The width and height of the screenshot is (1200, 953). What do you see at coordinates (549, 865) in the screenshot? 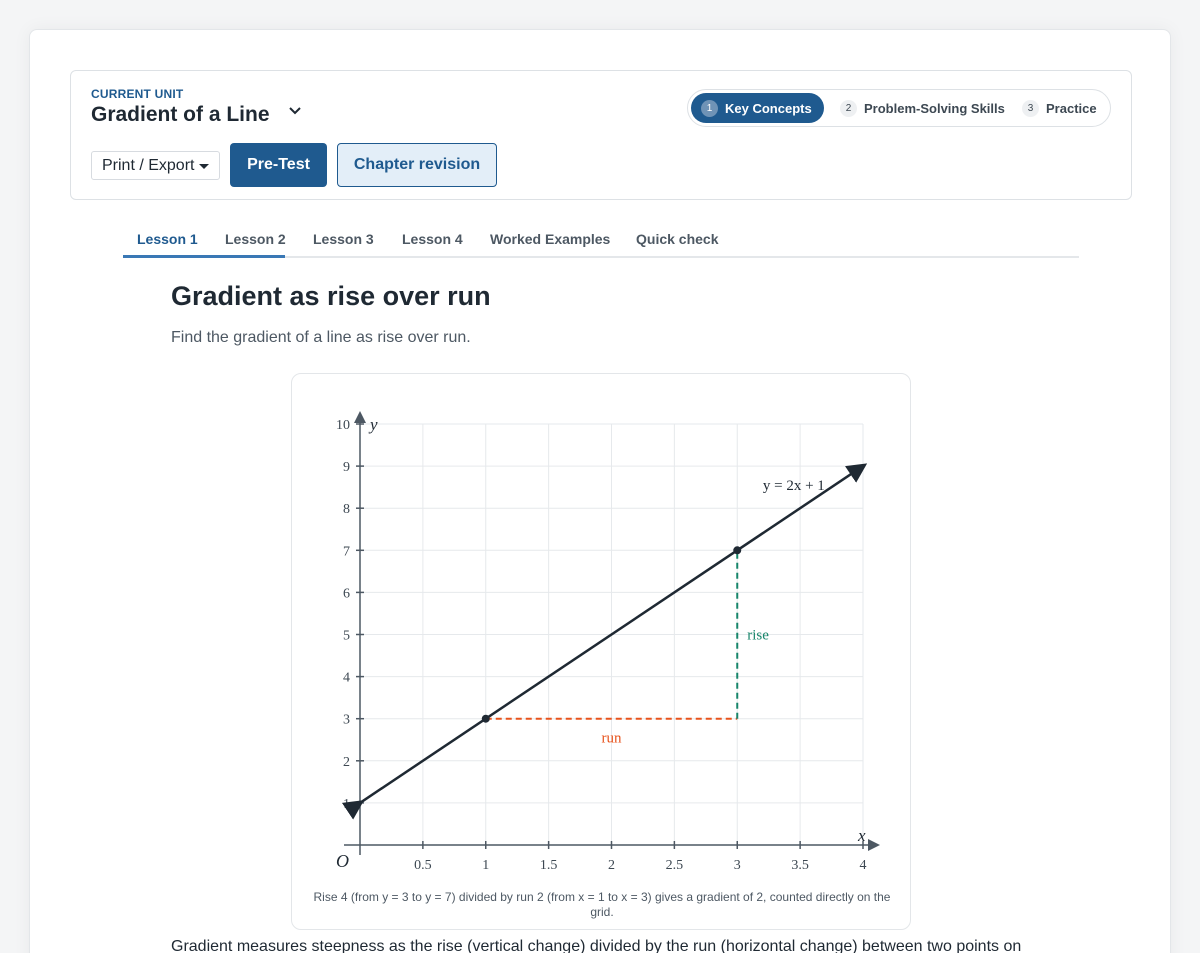
I see `x-tick-label: 1.5` at bounding box center [549, 865].